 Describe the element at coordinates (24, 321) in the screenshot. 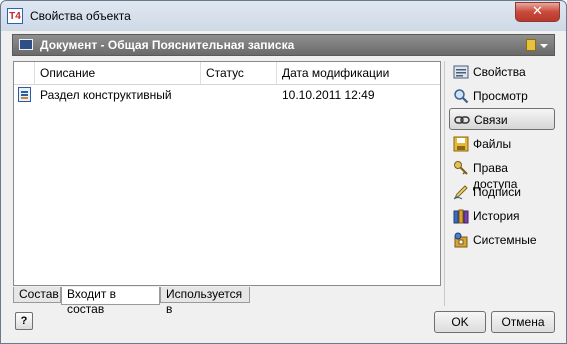

I see `help-button: ?` at that location.